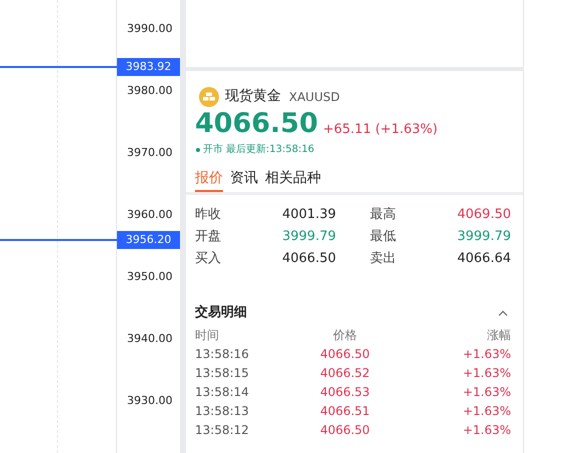 This screenshot has width=567, height=453. Describe the element at coordinates (149, 277) in the screenshot. I see `axis-label: 3950.00` at that location.